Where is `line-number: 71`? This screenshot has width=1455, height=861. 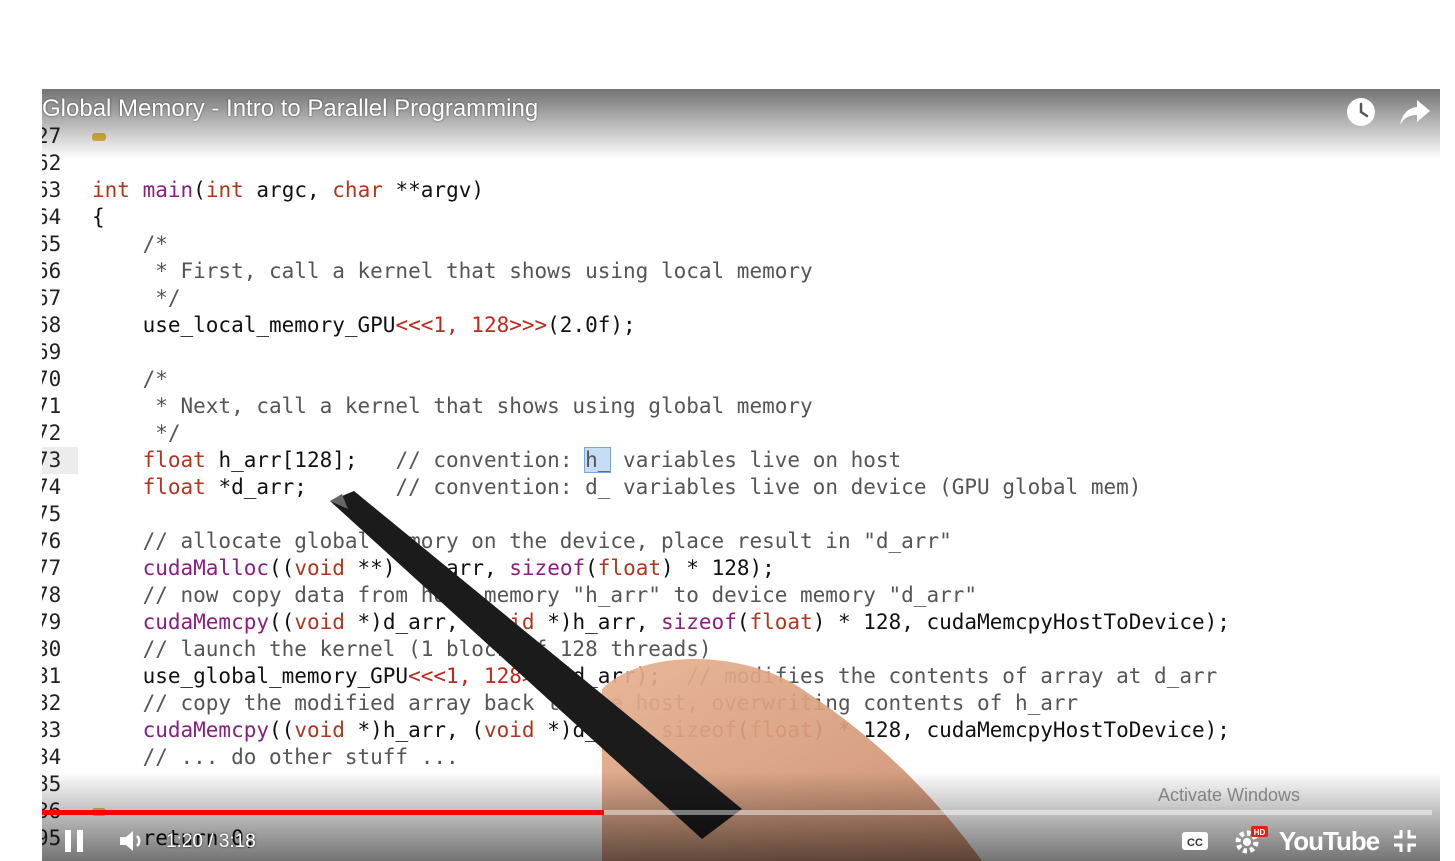 line-number: 71 is located at coordinates (52, 406).